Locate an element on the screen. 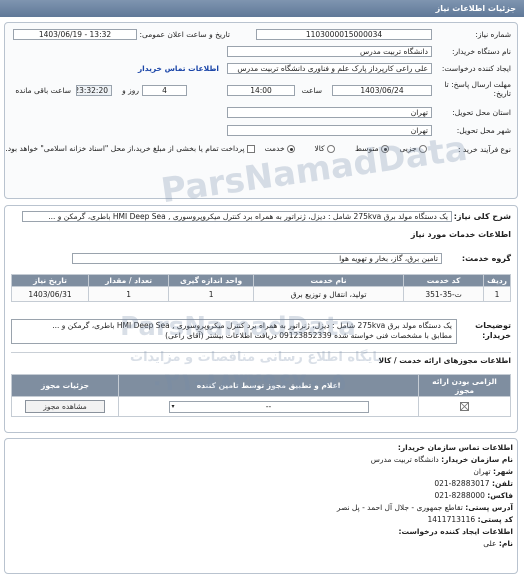 The height and width of the screenshot is (576, 524). creator-name: نام: علی is located at coordinates (498, 543).